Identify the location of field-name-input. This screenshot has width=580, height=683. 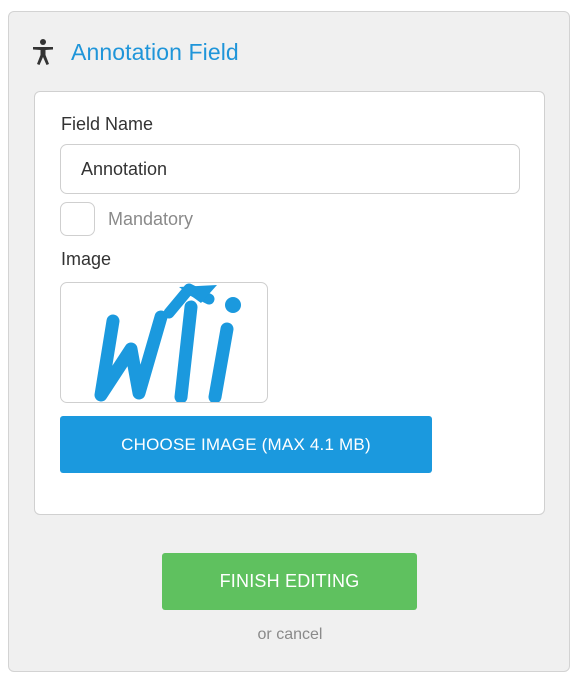
(290, 169).